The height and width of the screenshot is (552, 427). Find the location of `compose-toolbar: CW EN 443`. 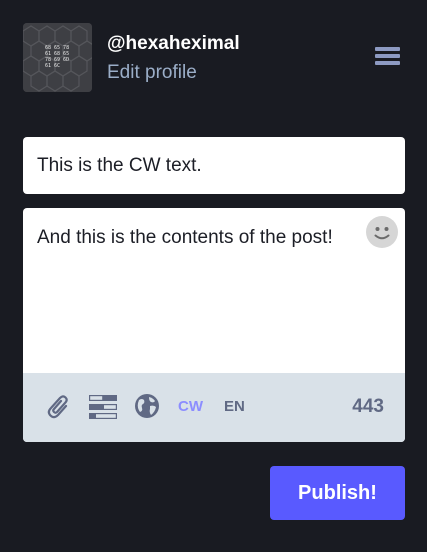

compose-toolbar: CW EN 443 is located at coordinates (214, 407).